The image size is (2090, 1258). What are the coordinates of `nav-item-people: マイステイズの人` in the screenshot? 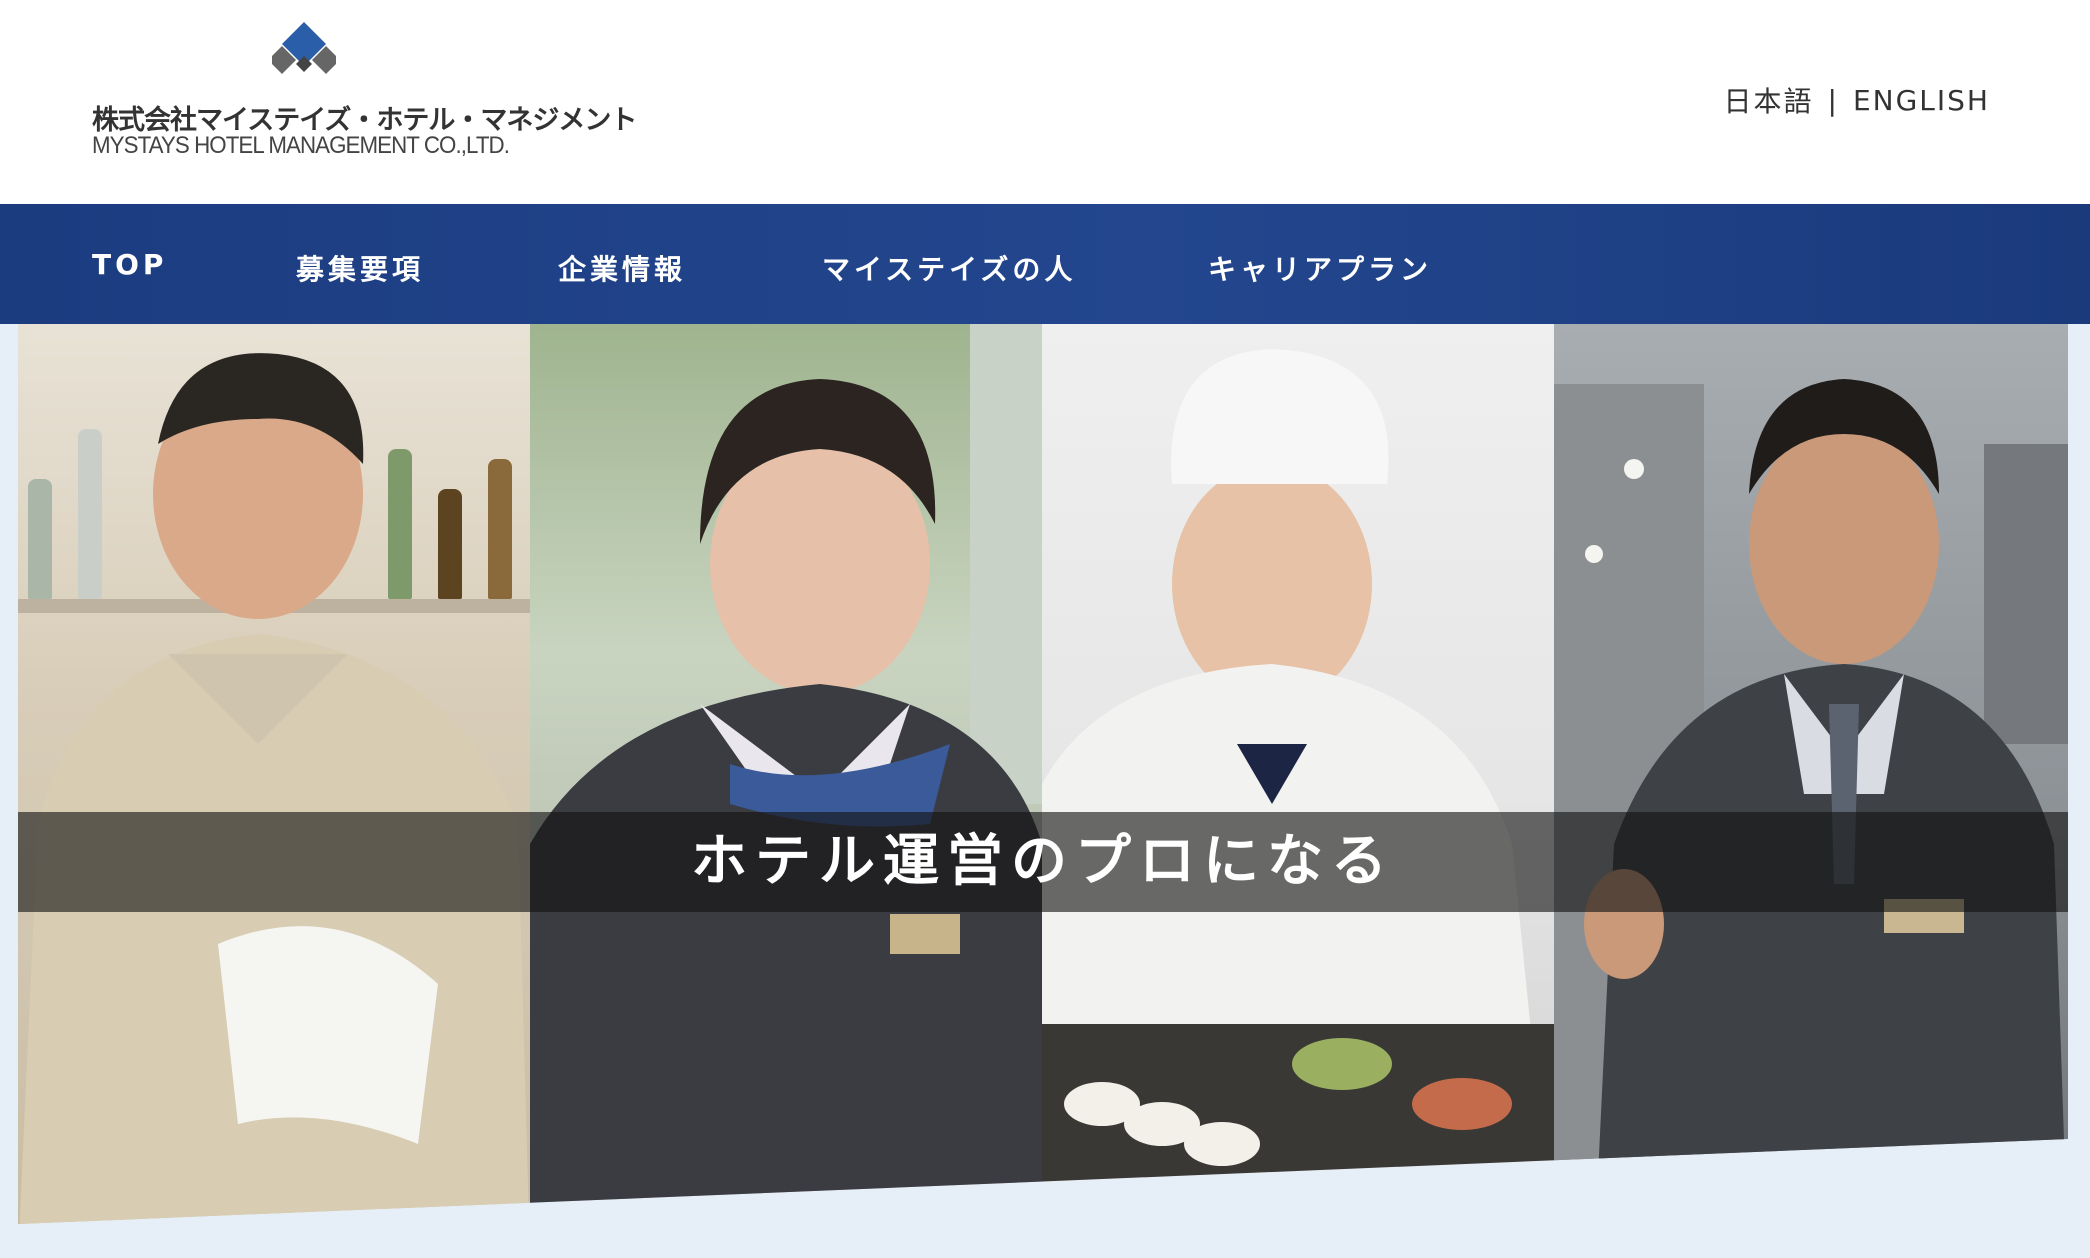 It's located at (949, 268).